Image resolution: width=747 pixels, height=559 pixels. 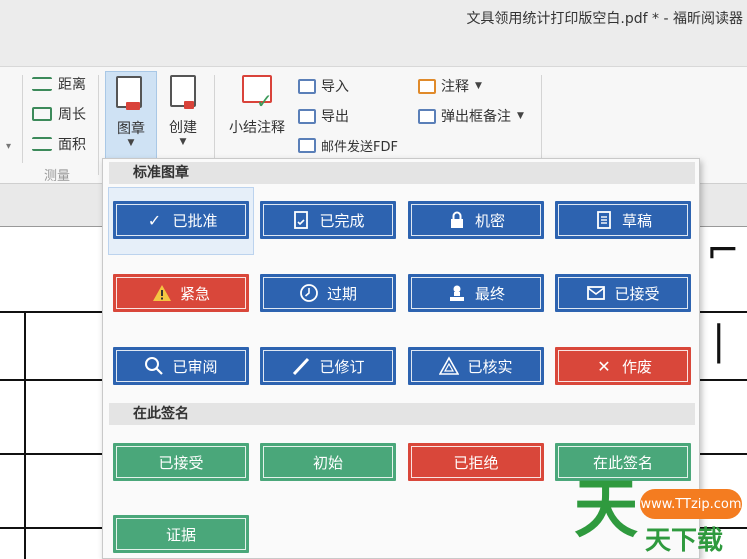 What do you see at coordinates (309, 293) in the screenshot?
I see `clock-icon` at bounding box center [309, 293].